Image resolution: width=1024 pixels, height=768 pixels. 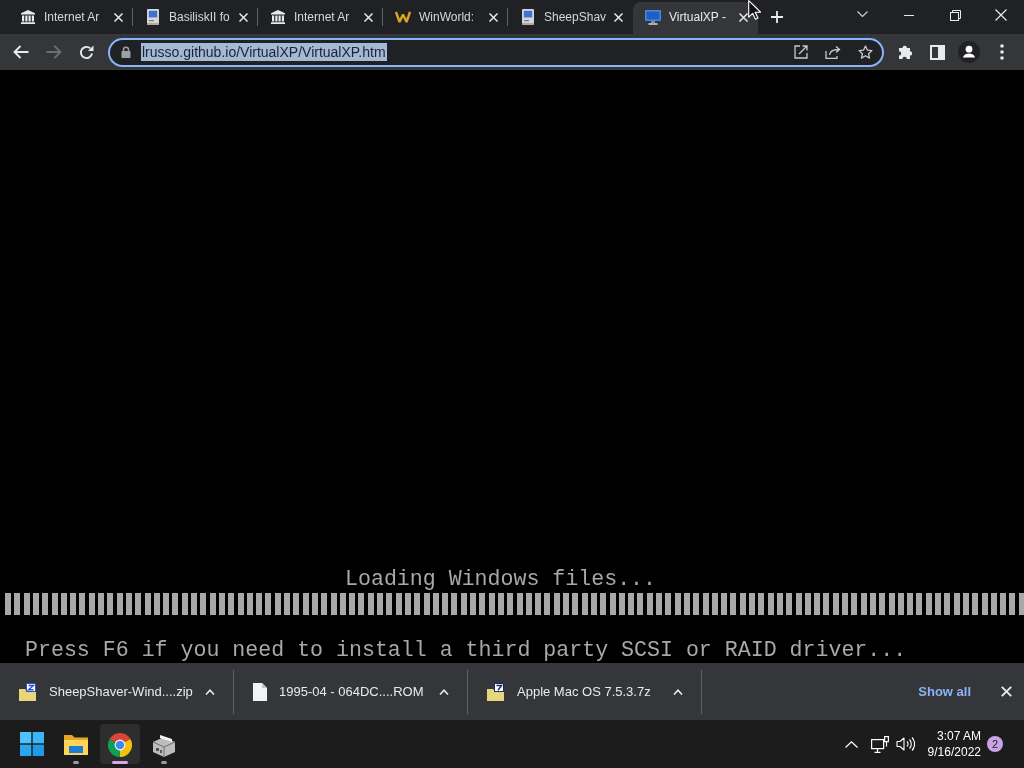 What do you see at coordinates (445, 18) in the screenshot?
I see `browser-tab: WinWorld:` at bounding box center [445, 18].